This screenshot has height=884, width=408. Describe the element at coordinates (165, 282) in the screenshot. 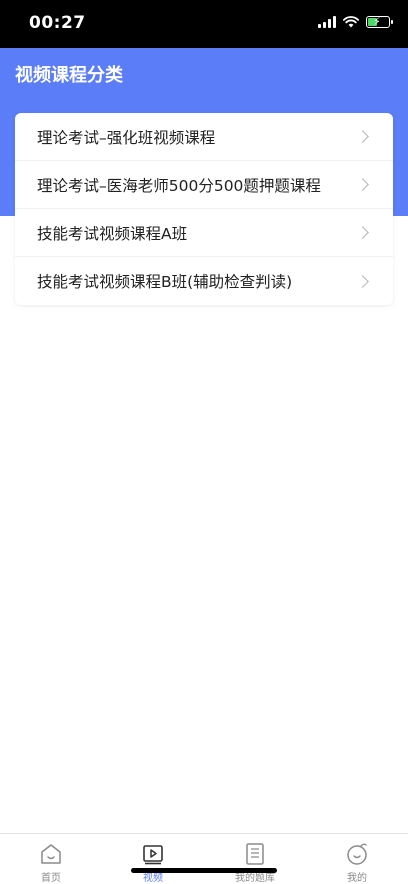

I see `course-item-label: 技能考试视频课程B班(辅助检查判读)` at that location.